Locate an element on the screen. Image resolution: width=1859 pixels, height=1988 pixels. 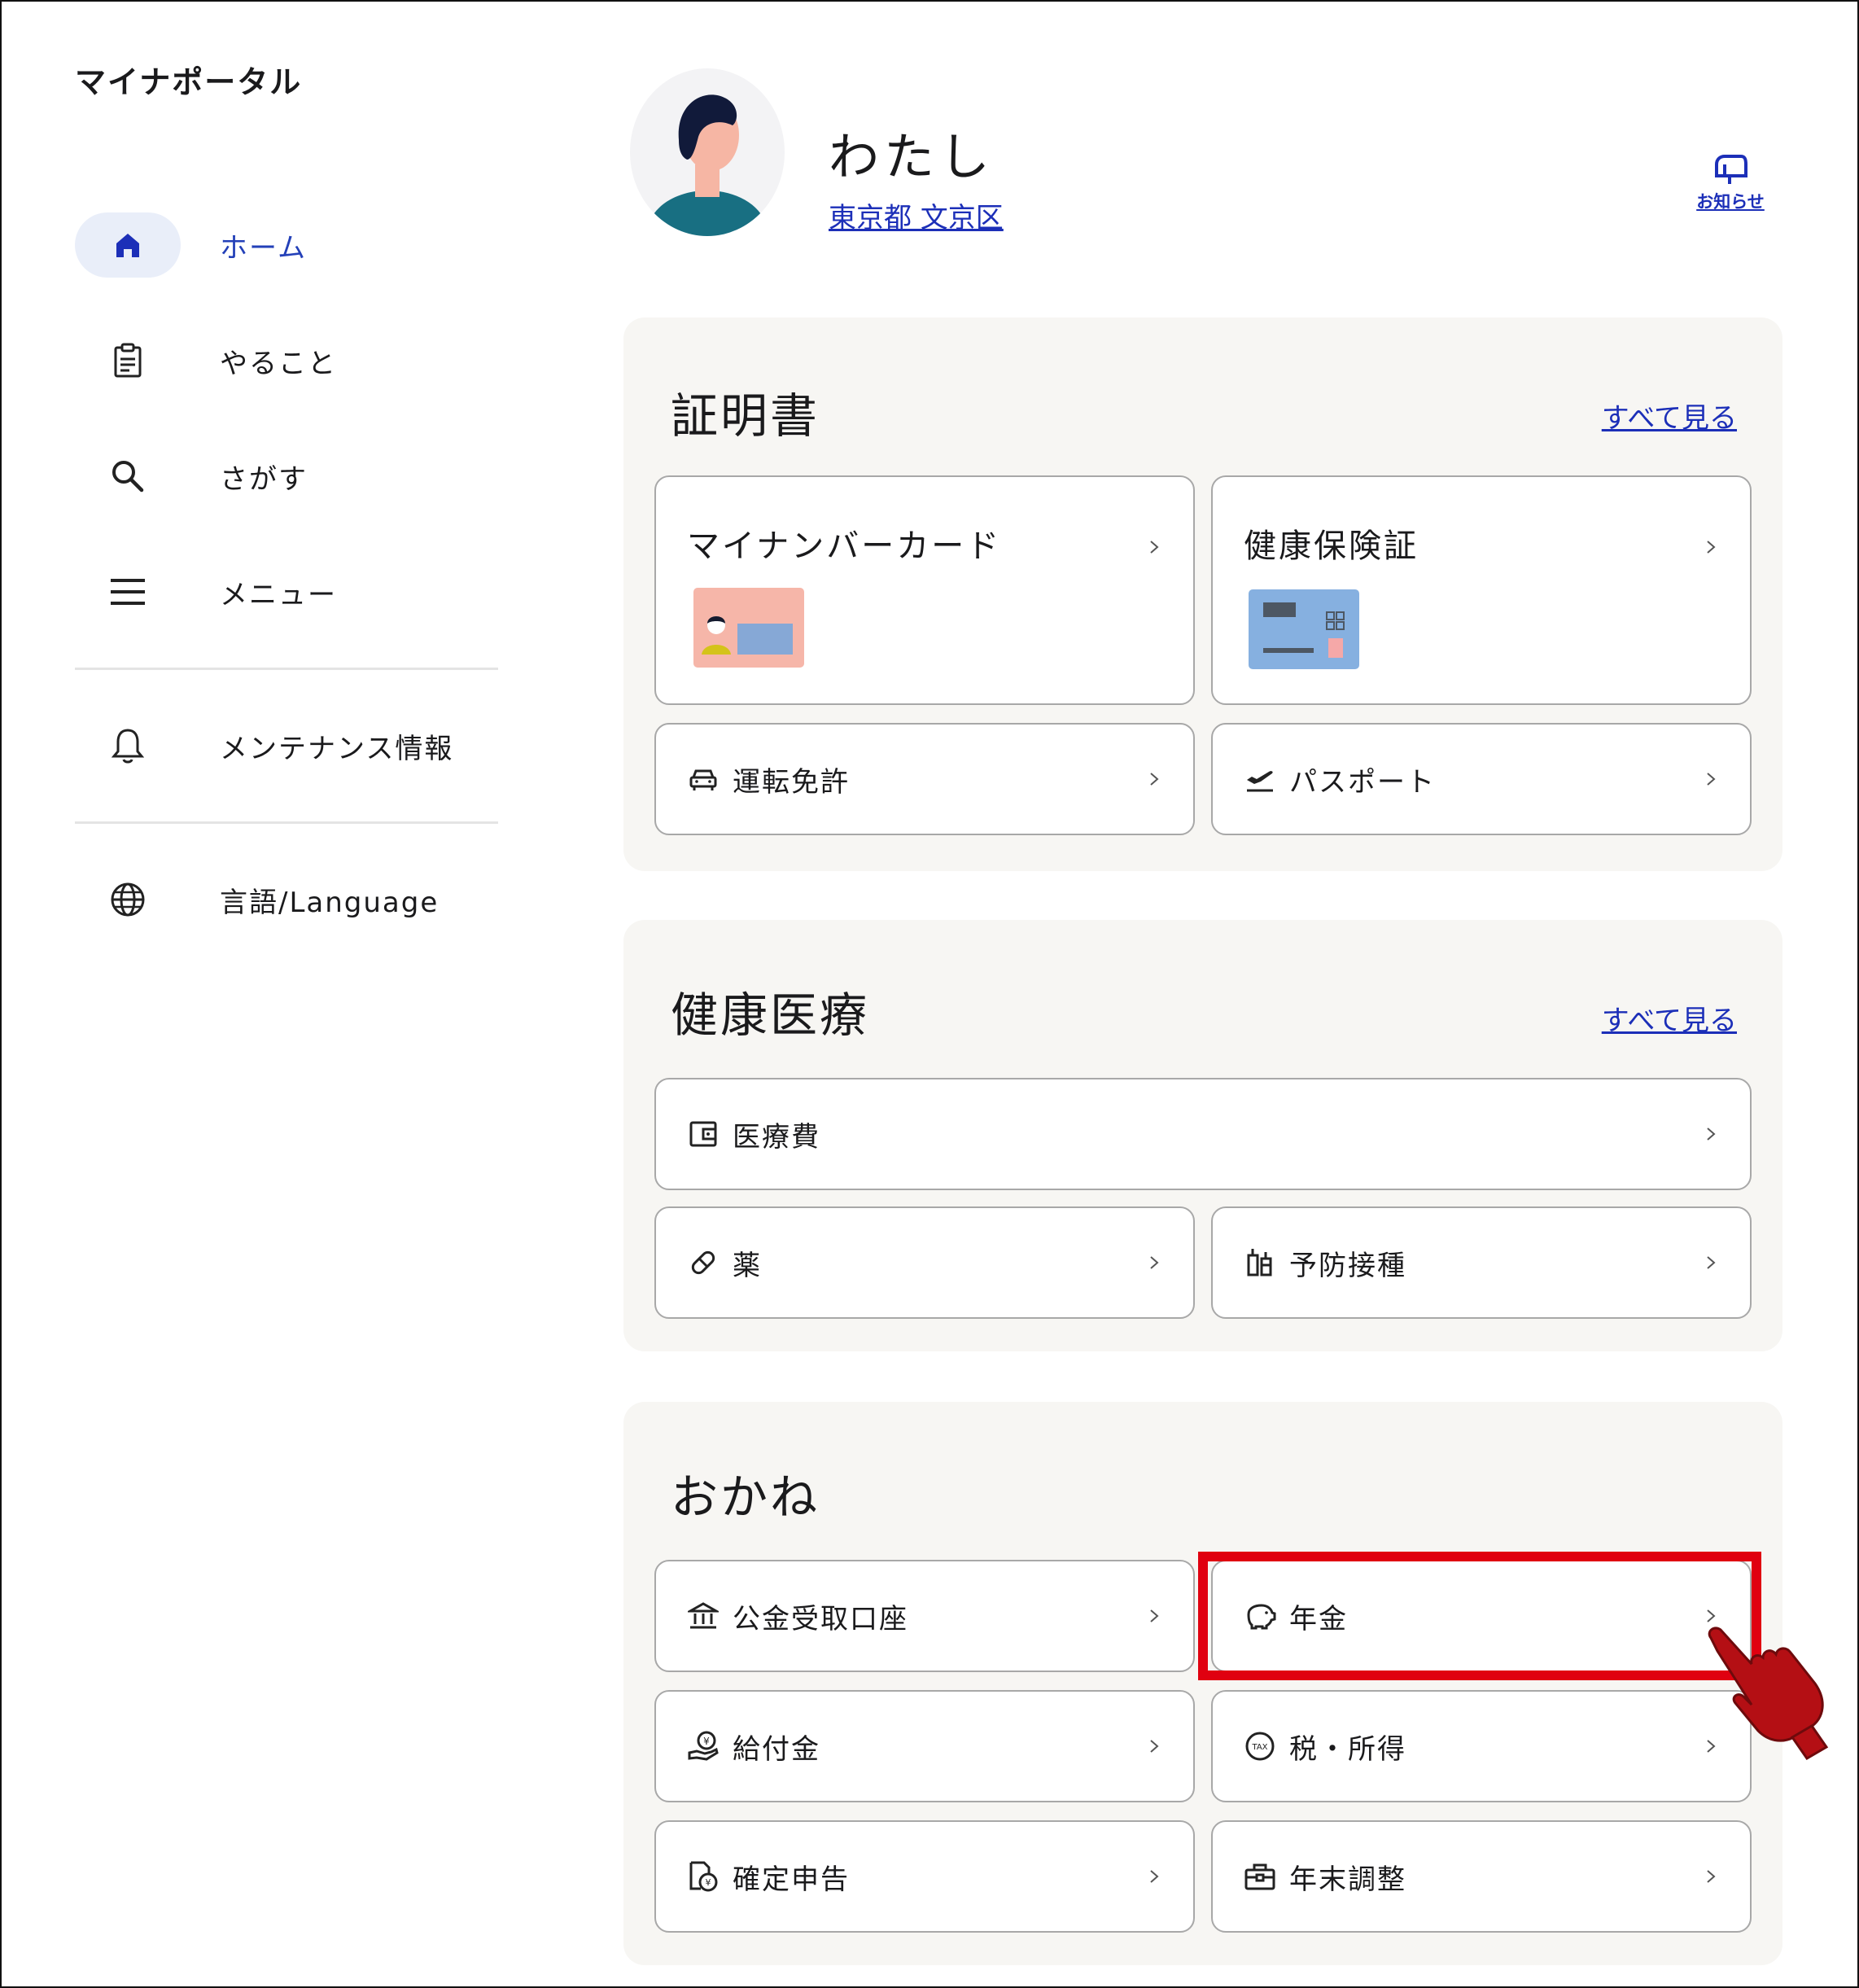
globe-icon is located at coordinates (128, 899).